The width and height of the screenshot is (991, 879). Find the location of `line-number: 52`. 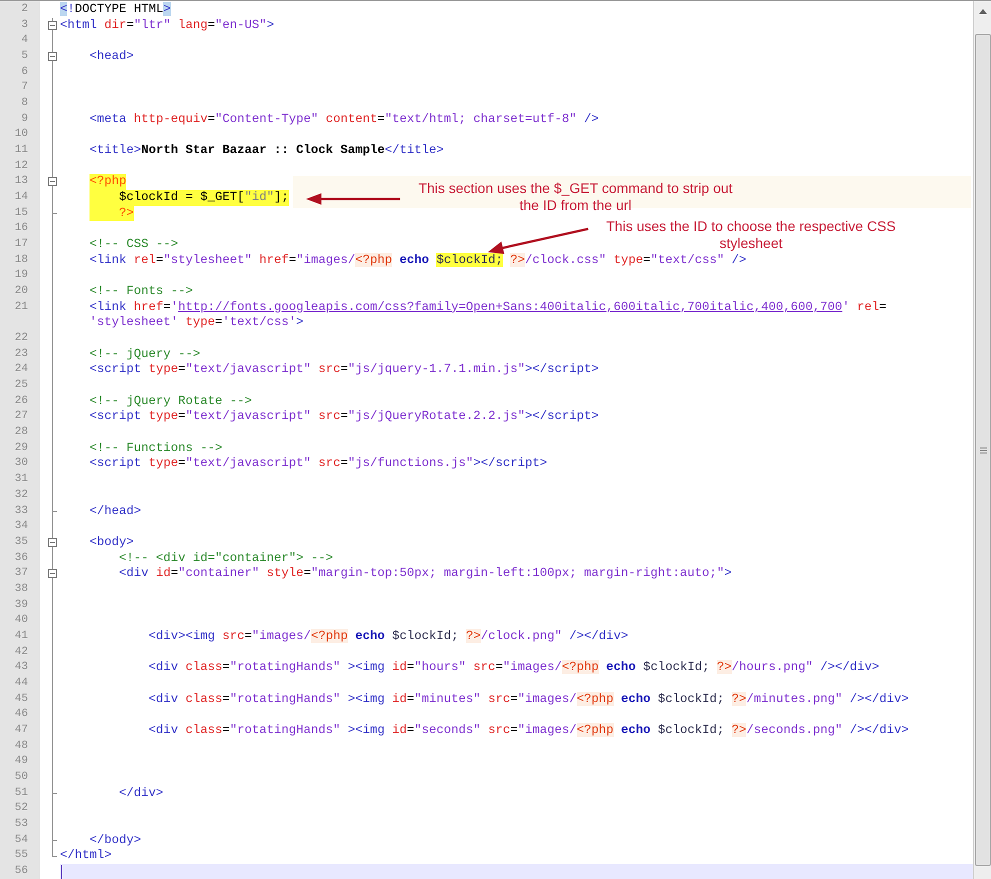

line-number: 52 is located at coordinates (21, 808).